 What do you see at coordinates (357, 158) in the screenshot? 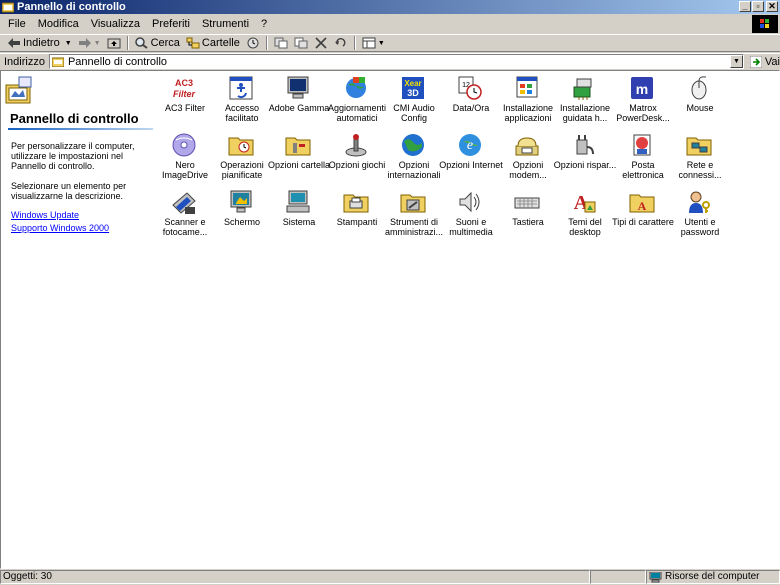
I see `control-panel-item: Opzioni giochi` at bounding box center [357, 158].